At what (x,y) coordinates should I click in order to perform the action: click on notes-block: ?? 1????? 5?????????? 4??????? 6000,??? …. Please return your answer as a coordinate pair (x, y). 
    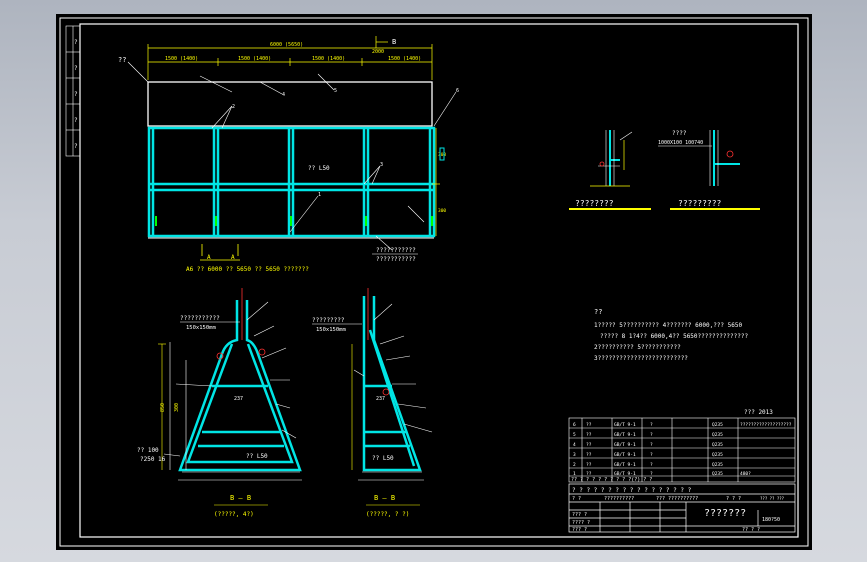
    Looking at the image, I should click on (671, 335).